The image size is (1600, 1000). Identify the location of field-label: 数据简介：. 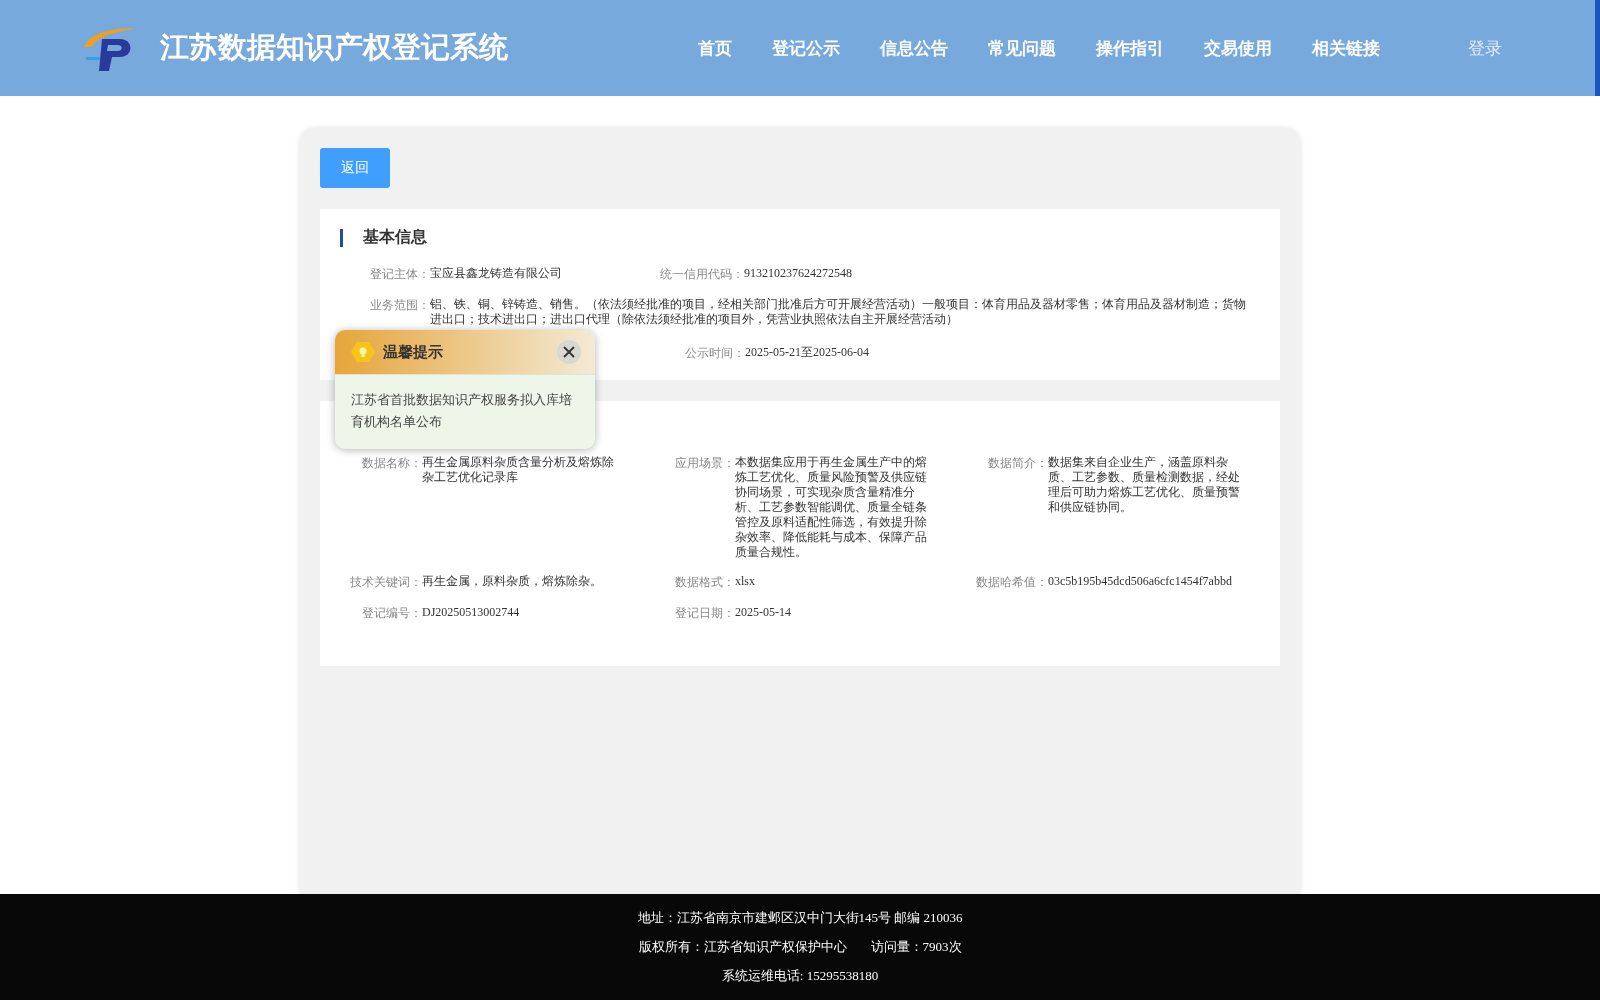
(1017, 463).